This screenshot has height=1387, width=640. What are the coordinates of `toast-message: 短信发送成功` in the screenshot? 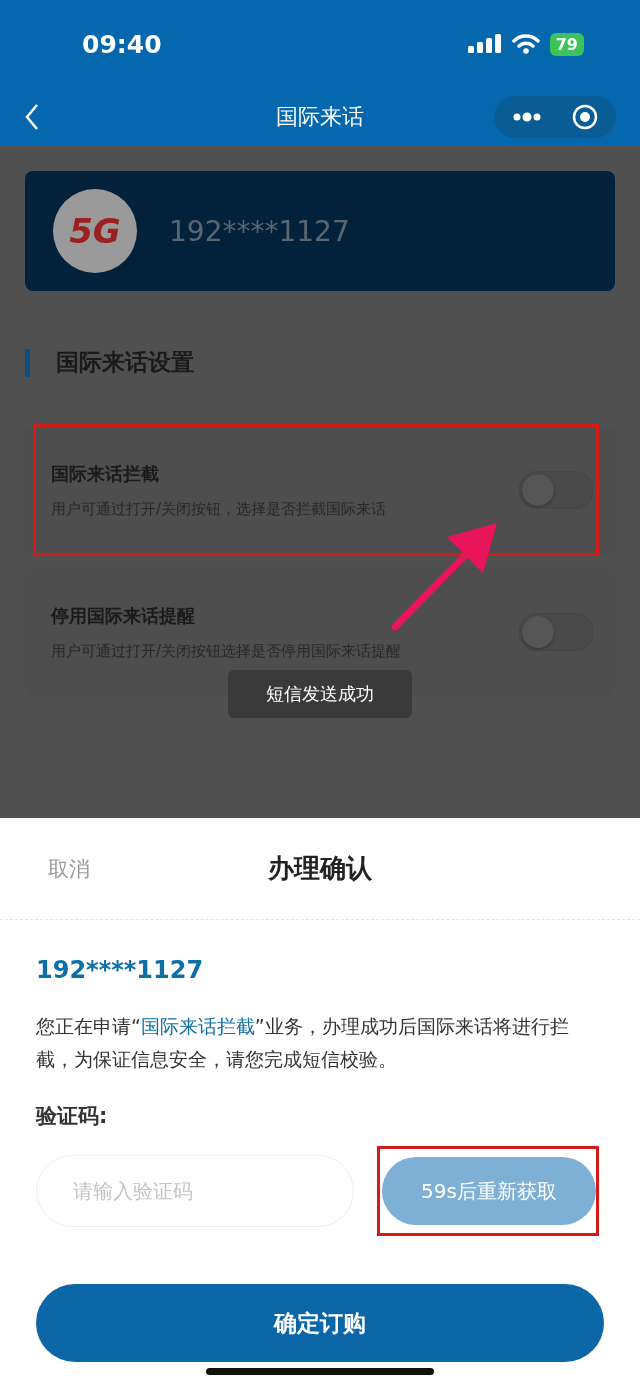 It's located at (320, 694).